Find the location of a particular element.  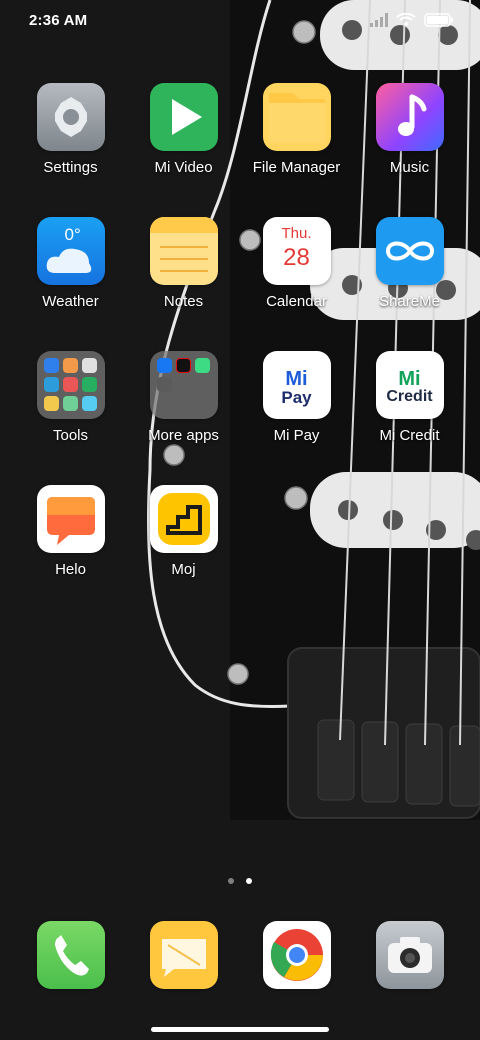

music-icon is located at coordinates (409, 117).